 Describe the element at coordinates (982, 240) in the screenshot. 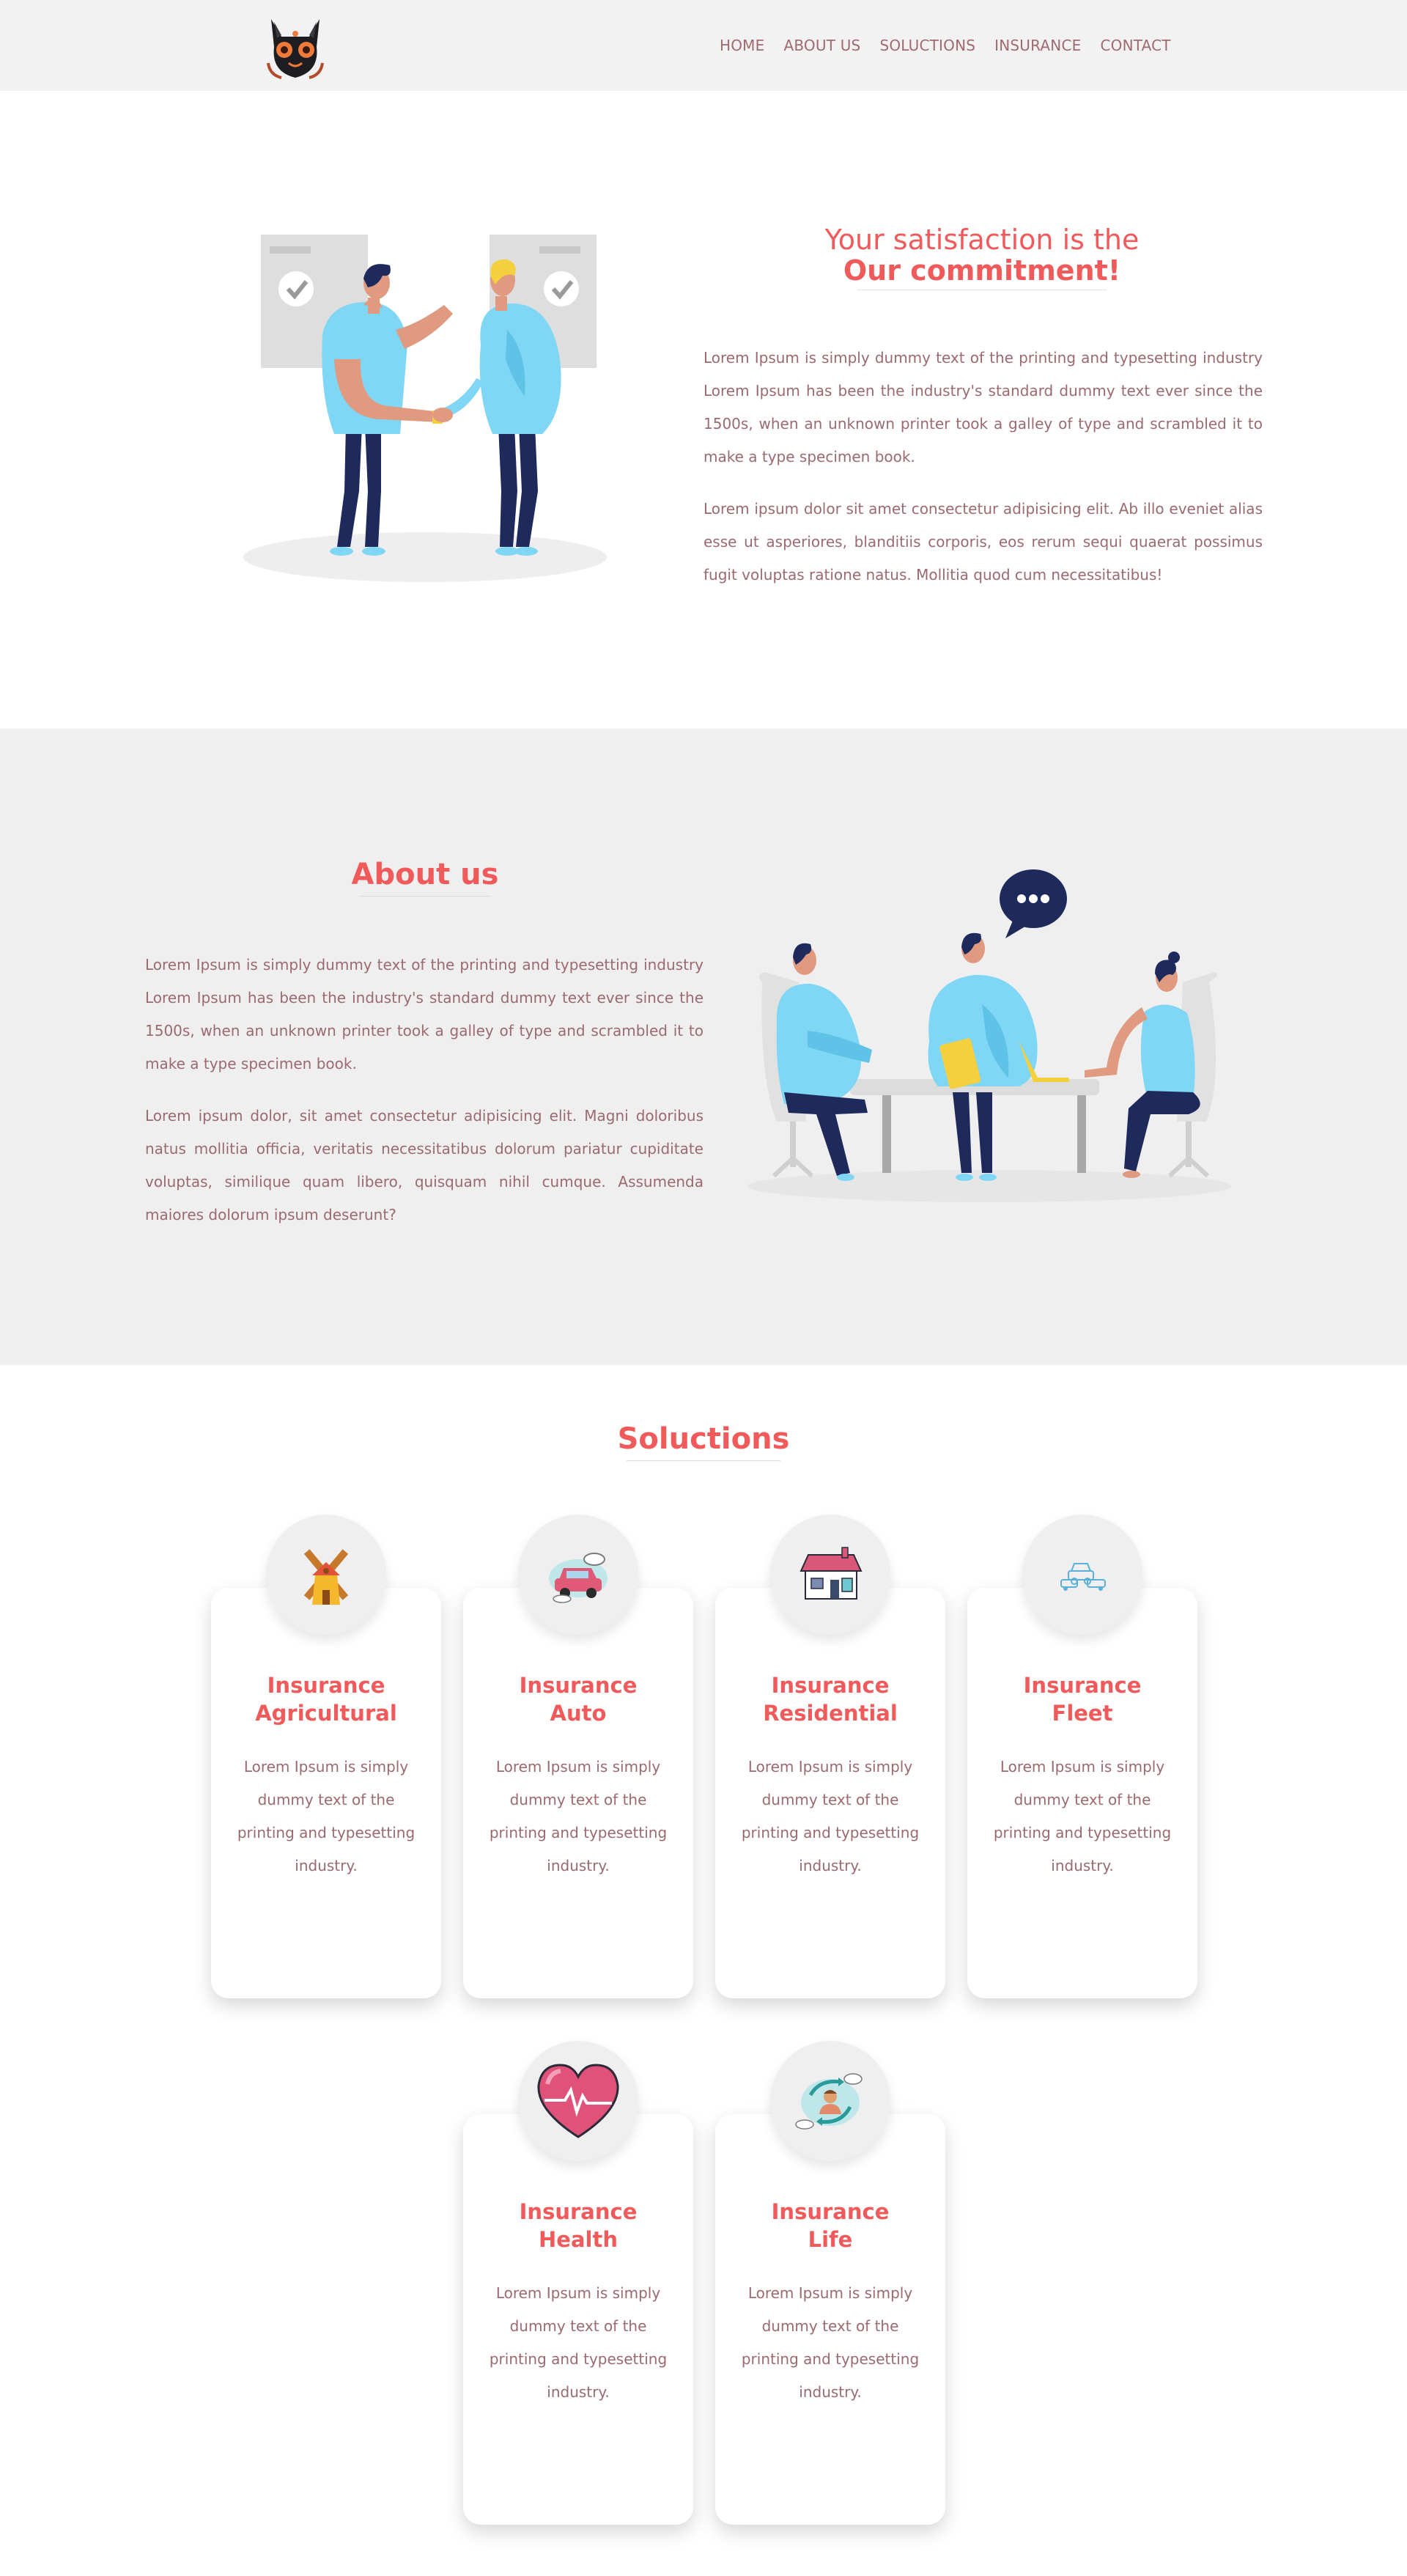

I see `commitment-heading-line1: Your satisfaction is the` at that location.